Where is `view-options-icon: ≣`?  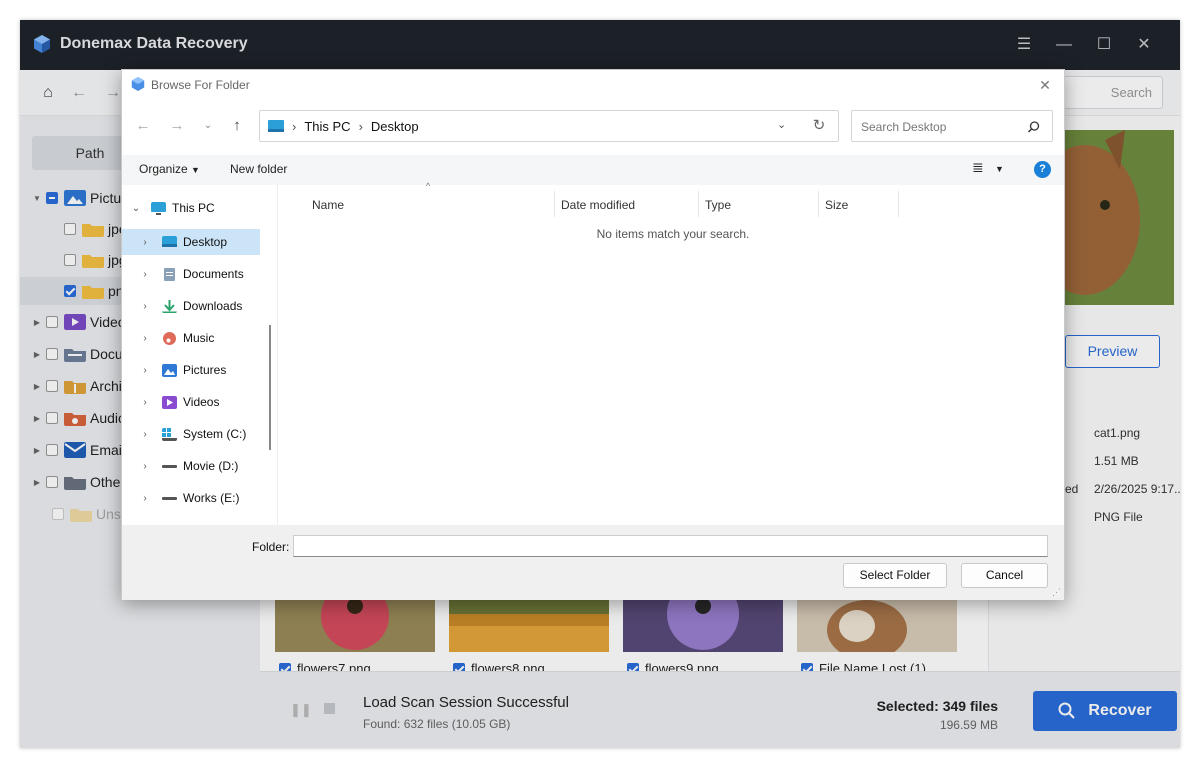 view-options-icon: ≣ is located at coordinates (978, 167).